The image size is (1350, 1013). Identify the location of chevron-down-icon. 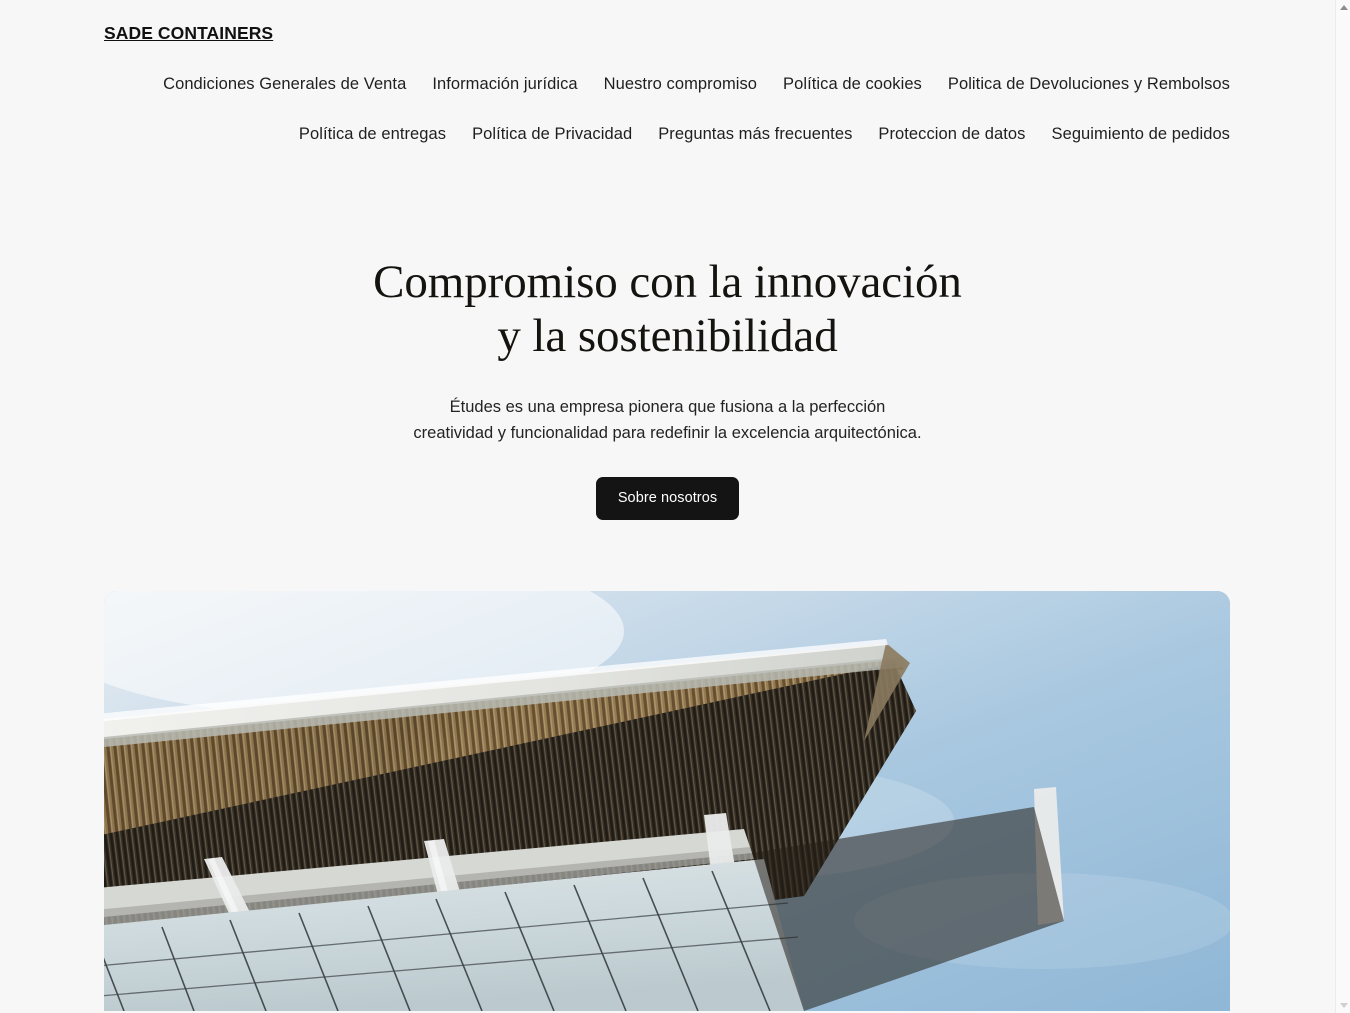
(1343, 1005).